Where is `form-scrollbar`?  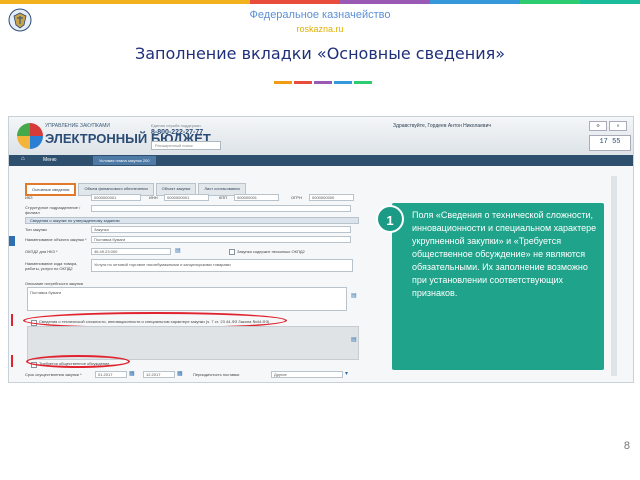 form-scrollbar is located at coordinates (614, 276).